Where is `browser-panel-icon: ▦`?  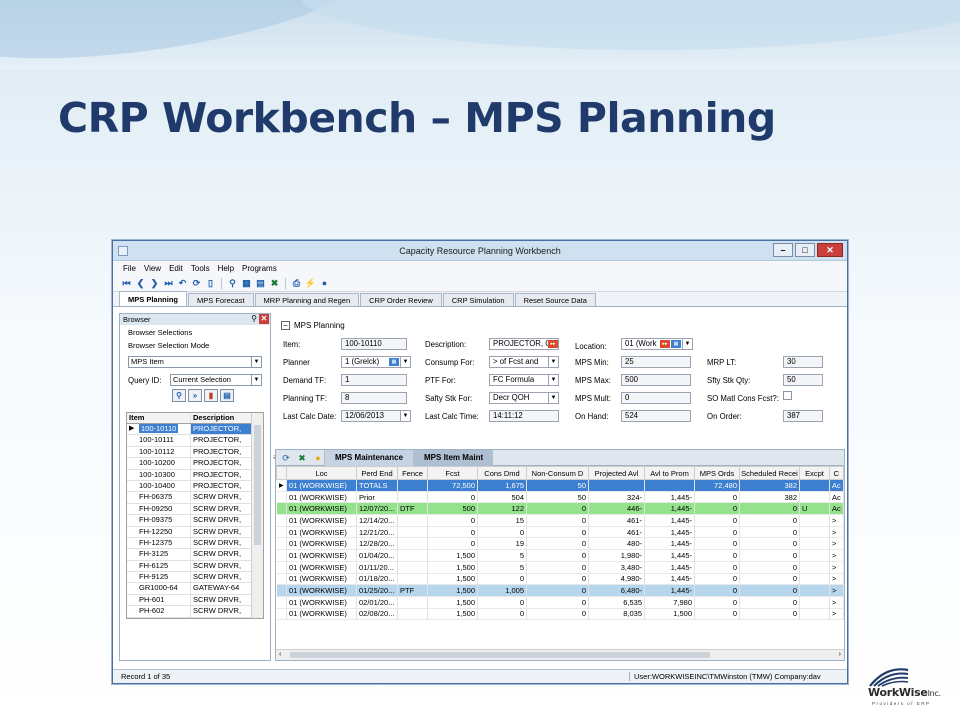 browser-panel-icon: ▦ is located at coordinates (246, 283).